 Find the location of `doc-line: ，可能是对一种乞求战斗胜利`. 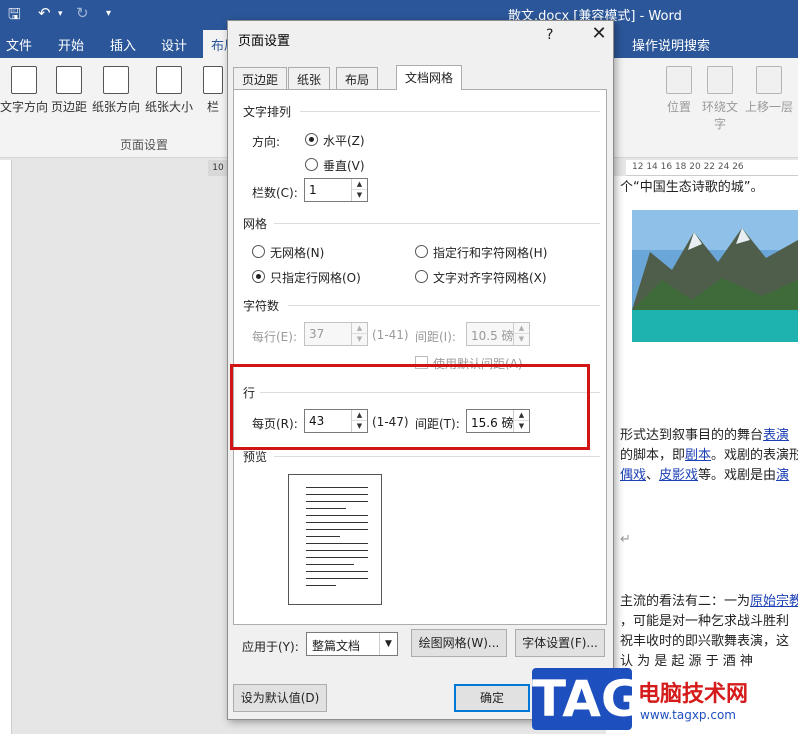

doc-line: ，可能是对一种乞求战斗胜利 is located at coordinates (705, 621).